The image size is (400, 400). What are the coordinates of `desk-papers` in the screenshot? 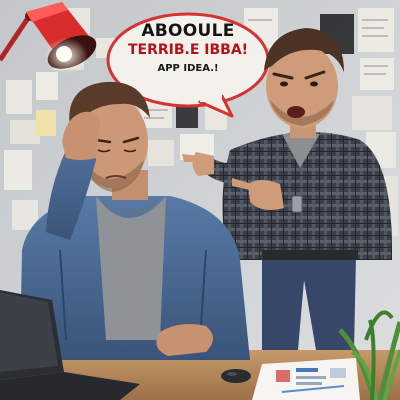 It's located at (306, 379).